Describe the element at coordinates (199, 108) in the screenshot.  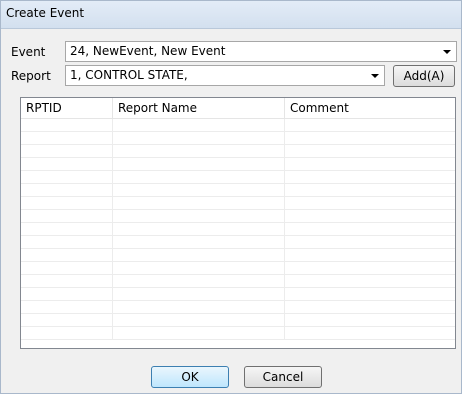
I see `column-header-report-name: Report Name` at that location.